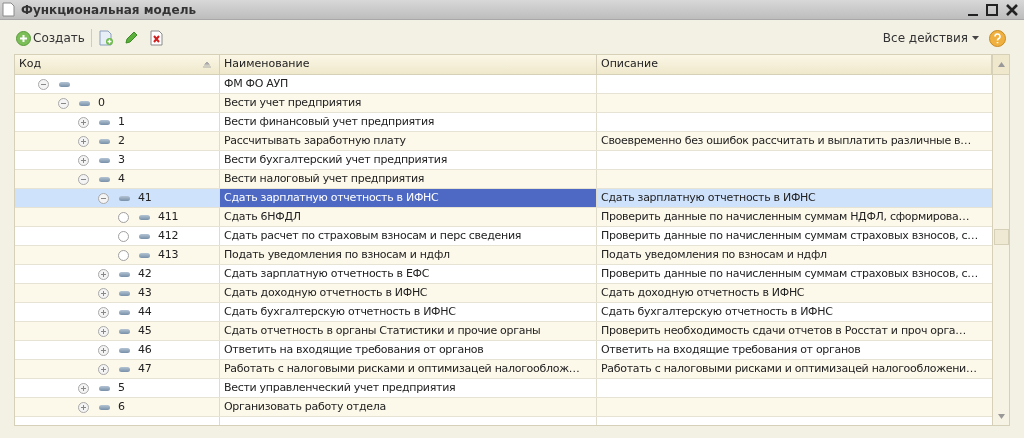 The height and width of the screenshot is (438, 1024). I want to click on name-cell-text: Сдать бухгалтерскую отчетность в ИФНС, so click(340, 311).